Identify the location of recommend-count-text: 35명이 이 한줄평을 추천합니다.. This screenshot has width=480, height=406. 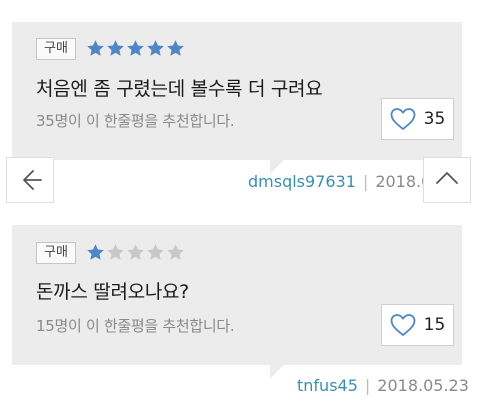
(135, 121).